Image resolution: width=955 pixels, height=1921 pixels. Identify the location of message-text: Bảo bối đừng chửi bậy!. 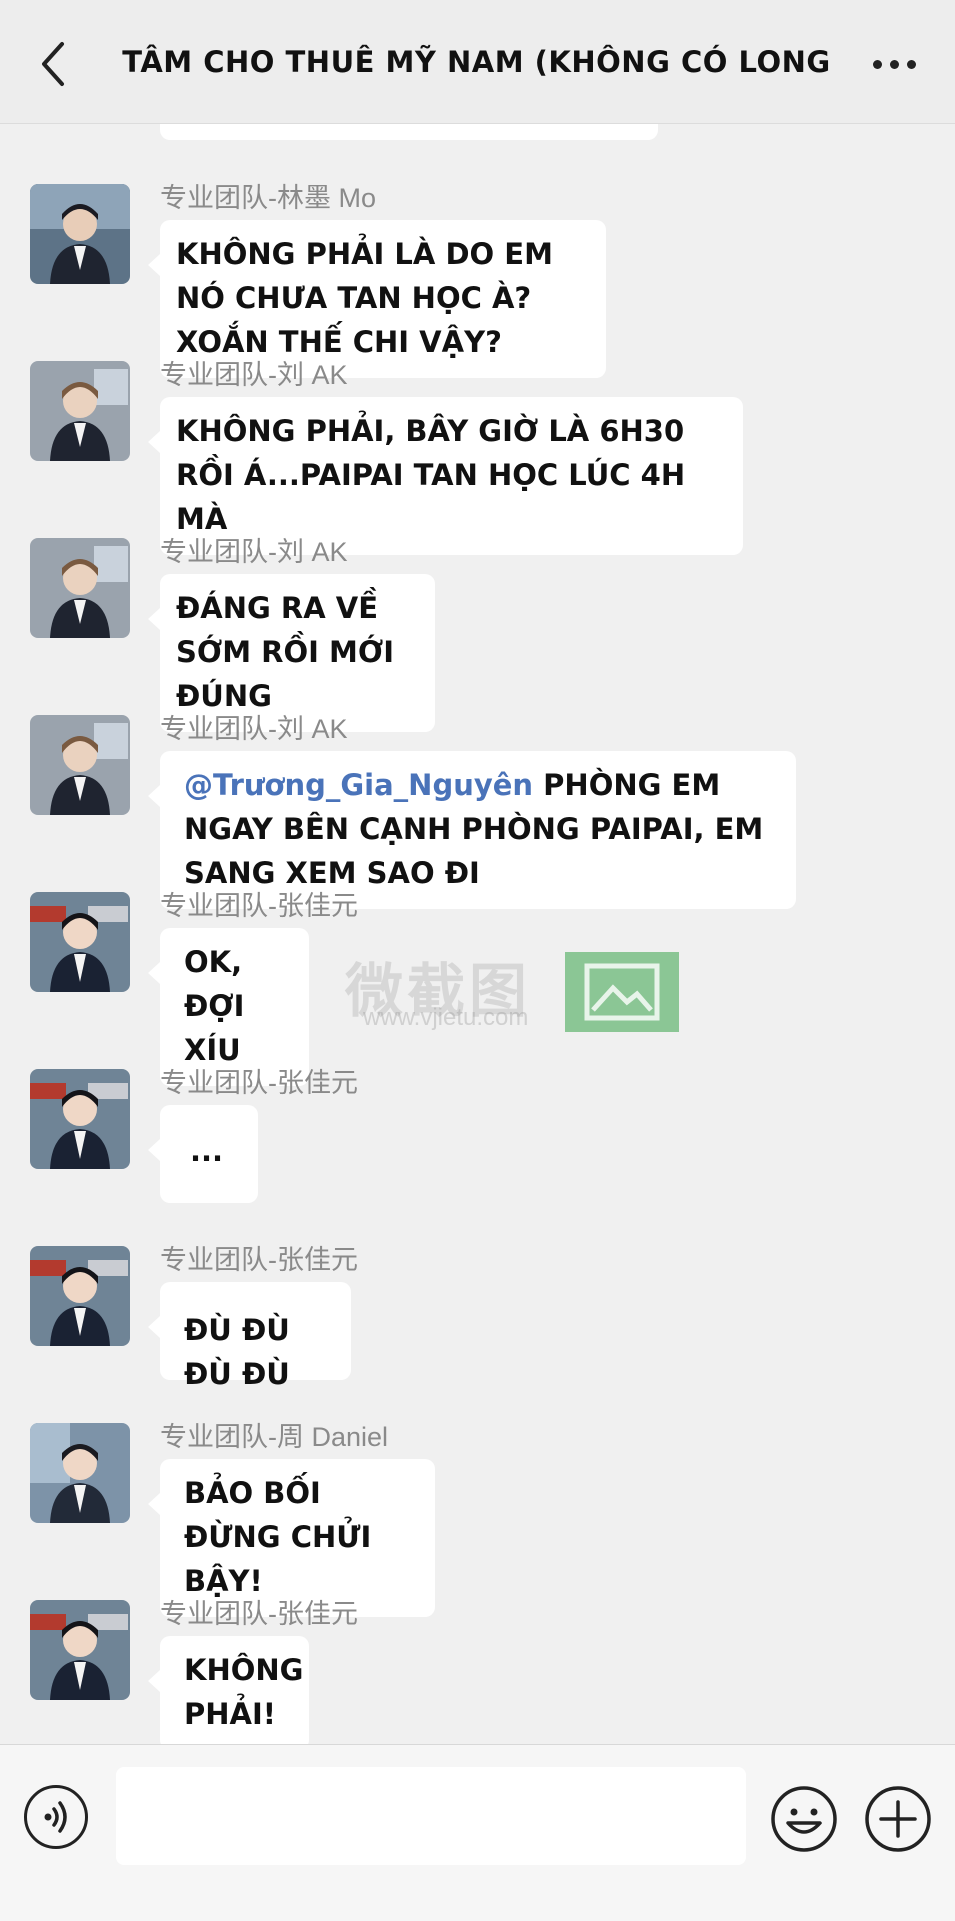
(278, 1537).